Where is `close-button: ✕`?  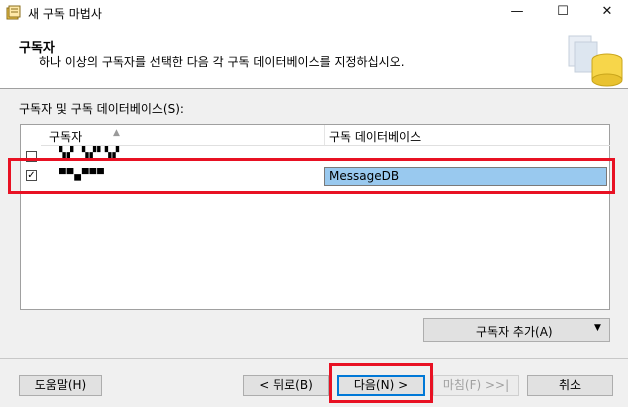 close-button: ✕ is located at coordinates (606, 13).